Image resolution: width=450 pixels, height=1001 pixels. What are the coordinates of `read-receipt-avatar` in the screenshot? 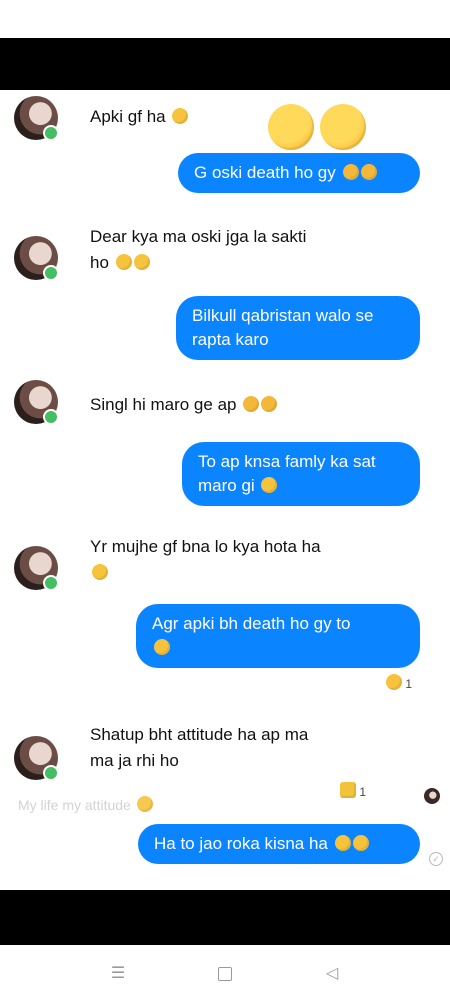 It's located at (432, 796).